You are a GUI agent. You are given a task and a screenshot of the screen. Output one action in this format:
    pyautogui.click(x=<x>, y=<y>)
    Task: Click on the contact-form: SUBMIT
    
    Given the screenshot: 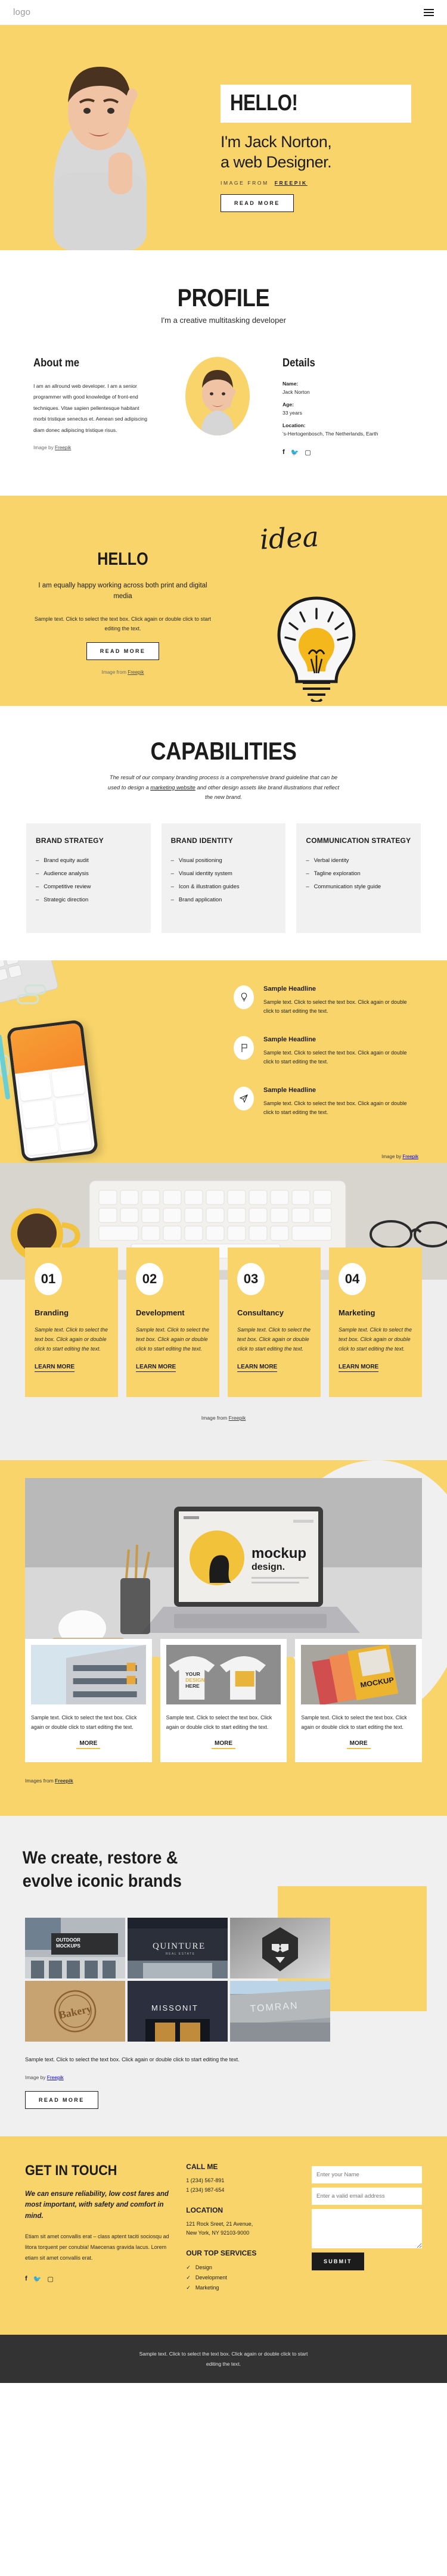 What is the action you would take?
    pyautogui.click(x=367, y=2217)
    